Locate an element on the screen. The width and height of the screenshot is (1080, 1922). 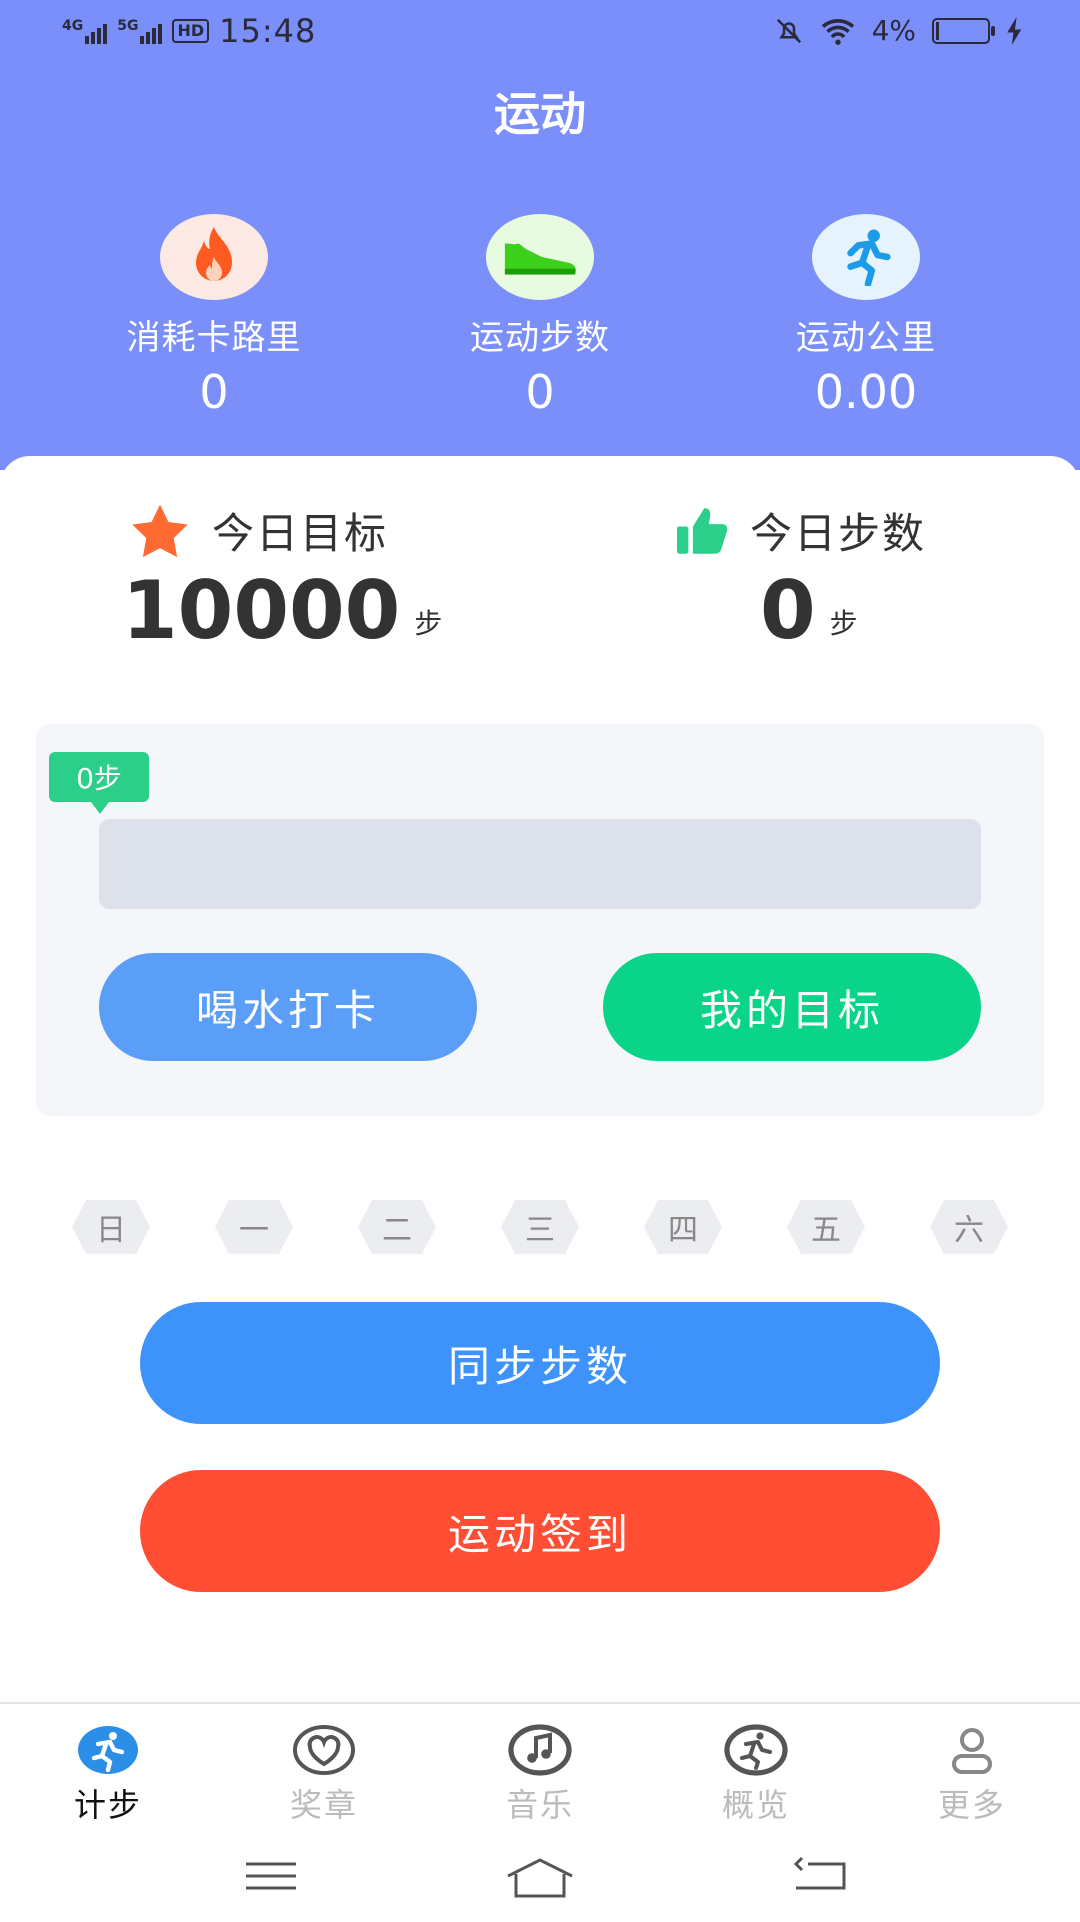
goal-value: 10000 步 is located at coordinates (282, 611).